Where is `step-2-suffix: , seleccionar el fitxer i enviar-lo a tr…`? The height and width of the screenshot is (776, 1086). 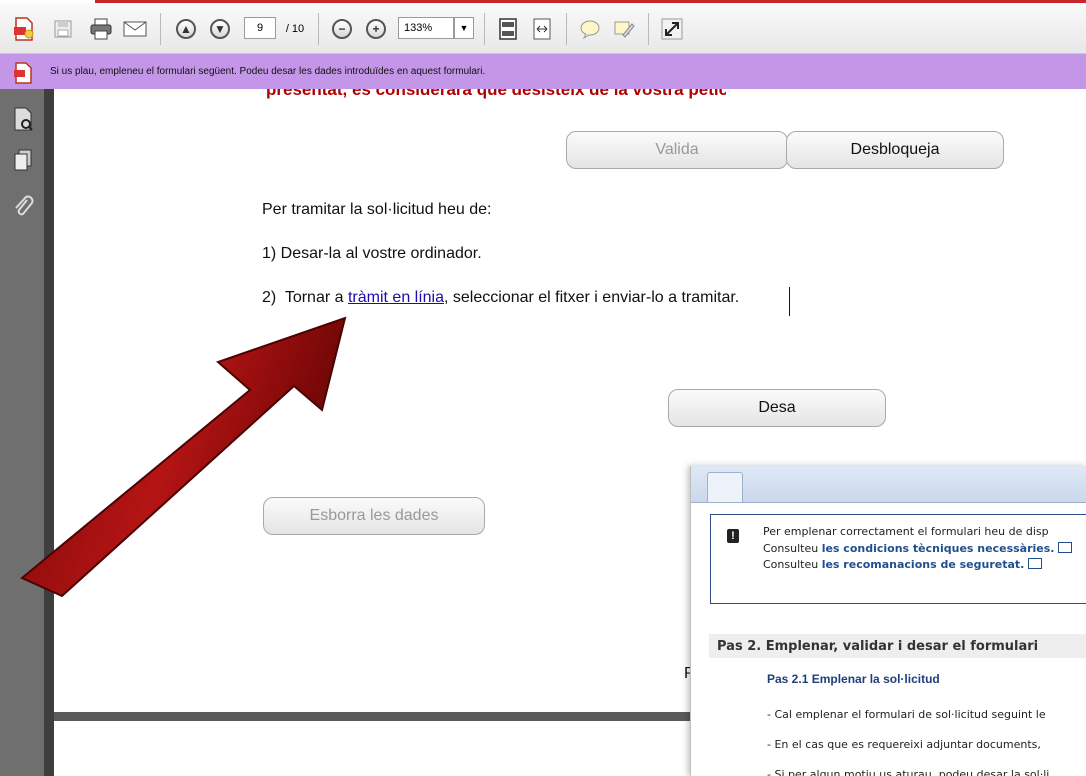 step-2-suffix: , seleccionar el fitxer i enviar-lo a tr… is located at coordinates (592, 297).